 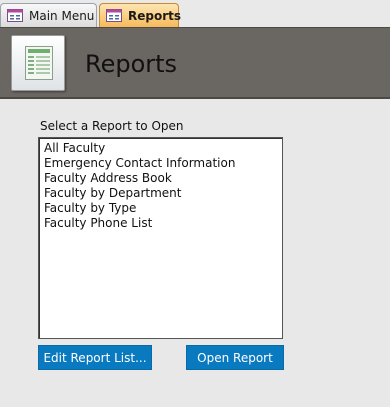 I want to click on list-item: Faculty Address Book, so click(x=163, y=178).